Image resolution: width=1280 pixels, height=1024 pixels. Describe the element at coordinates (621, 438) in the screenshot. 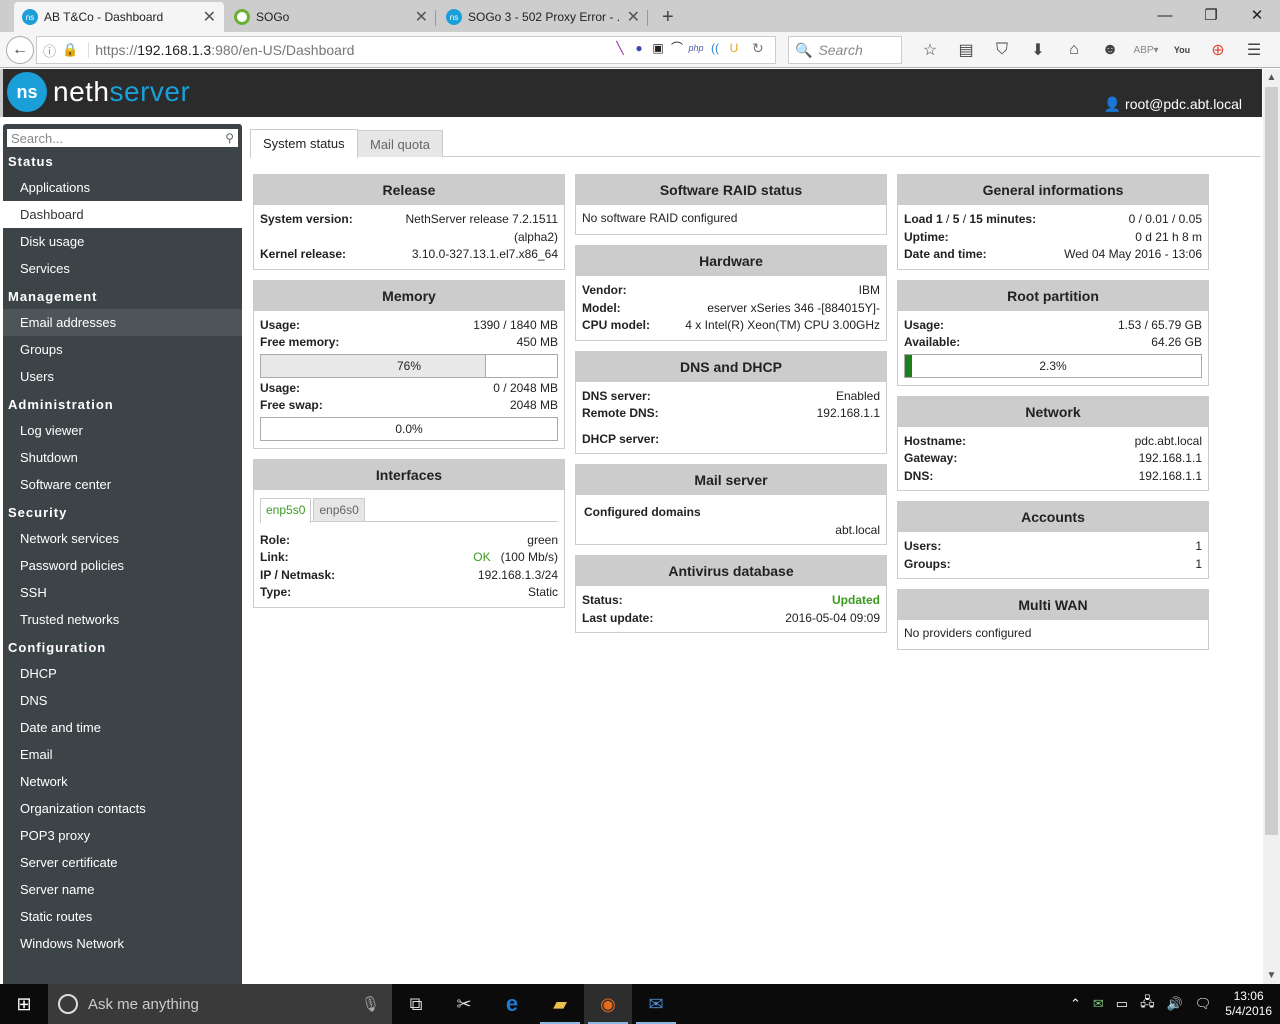

I see `label: DHCP server:` at that location.